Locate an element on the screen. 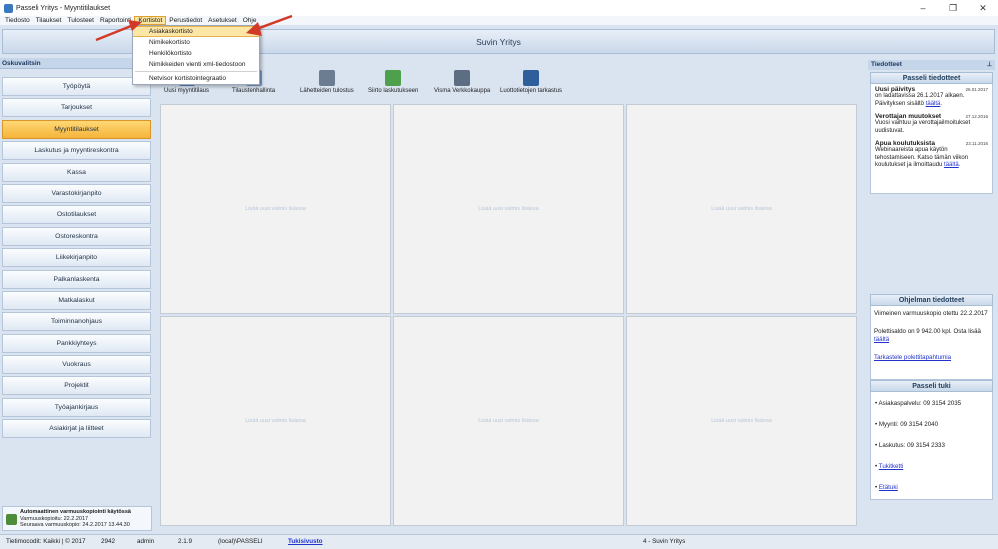 Image resolution: width=998 pixels, height=549 pixels. tool-transfer-billing: Siirto laskutukseen is located at coordinates (393, 82).